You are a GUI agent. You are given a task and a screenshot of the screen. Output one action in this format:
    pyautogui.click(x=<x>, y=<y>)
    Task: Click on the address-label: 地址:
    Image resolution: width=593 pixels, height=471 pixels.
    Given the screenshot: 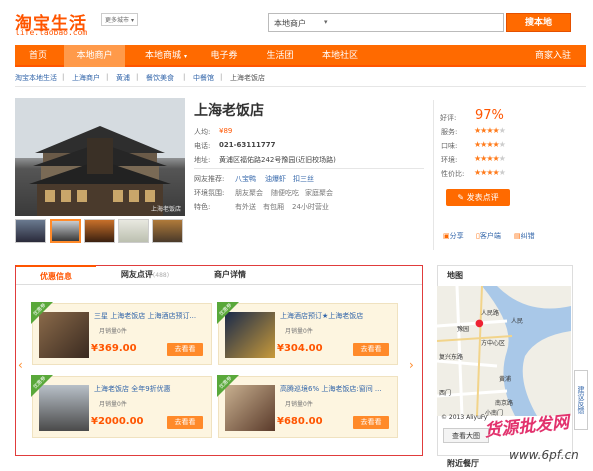 What is the action you would take?
    pyautogui.click(x=202, y=160)
    